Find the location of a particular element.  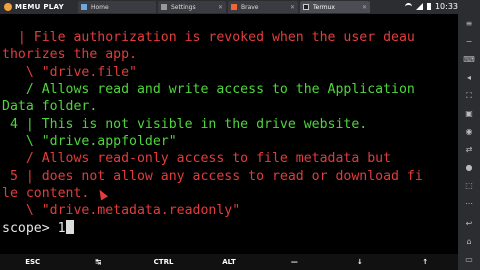

key-alt: ALT is located at coordinates (228, 262).